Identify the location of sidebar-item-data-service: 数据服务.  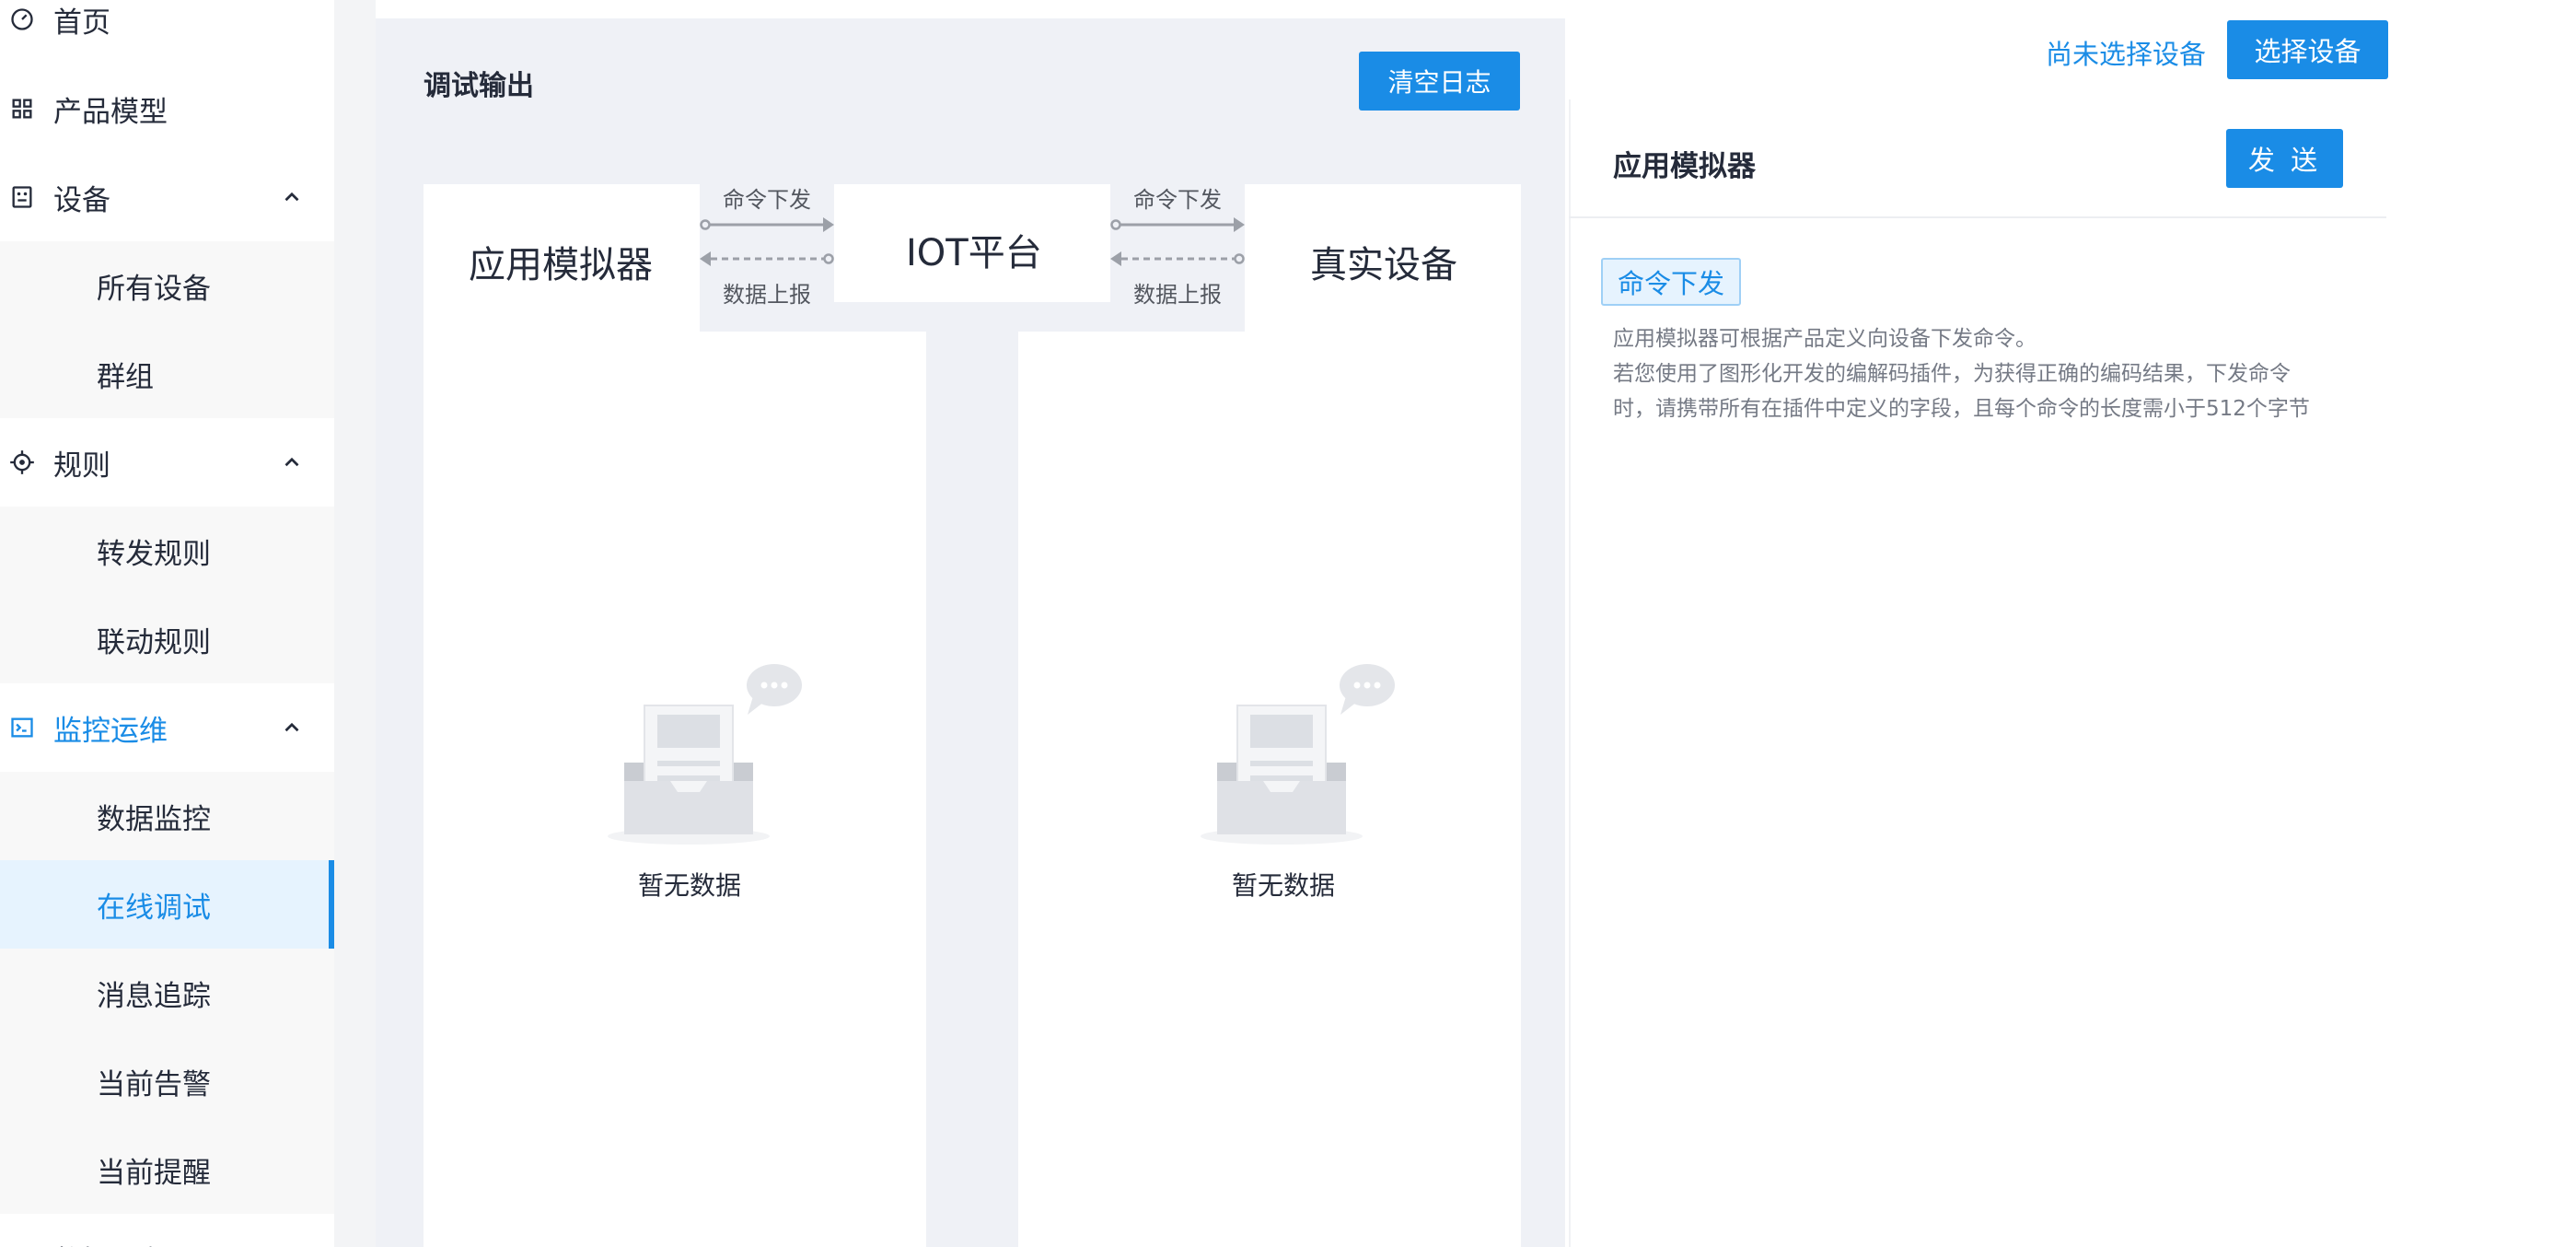
(167, 1231).